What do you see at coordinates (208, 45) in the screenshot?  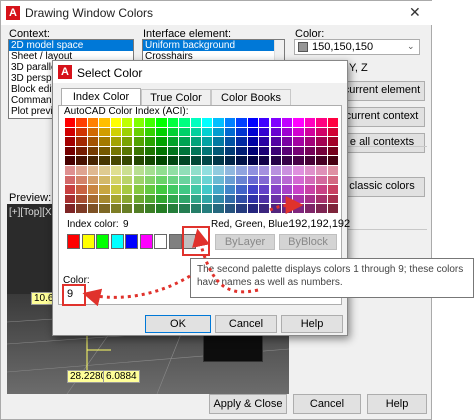 I see `interface-item: Uniform background` at bounding box center [208, 45].